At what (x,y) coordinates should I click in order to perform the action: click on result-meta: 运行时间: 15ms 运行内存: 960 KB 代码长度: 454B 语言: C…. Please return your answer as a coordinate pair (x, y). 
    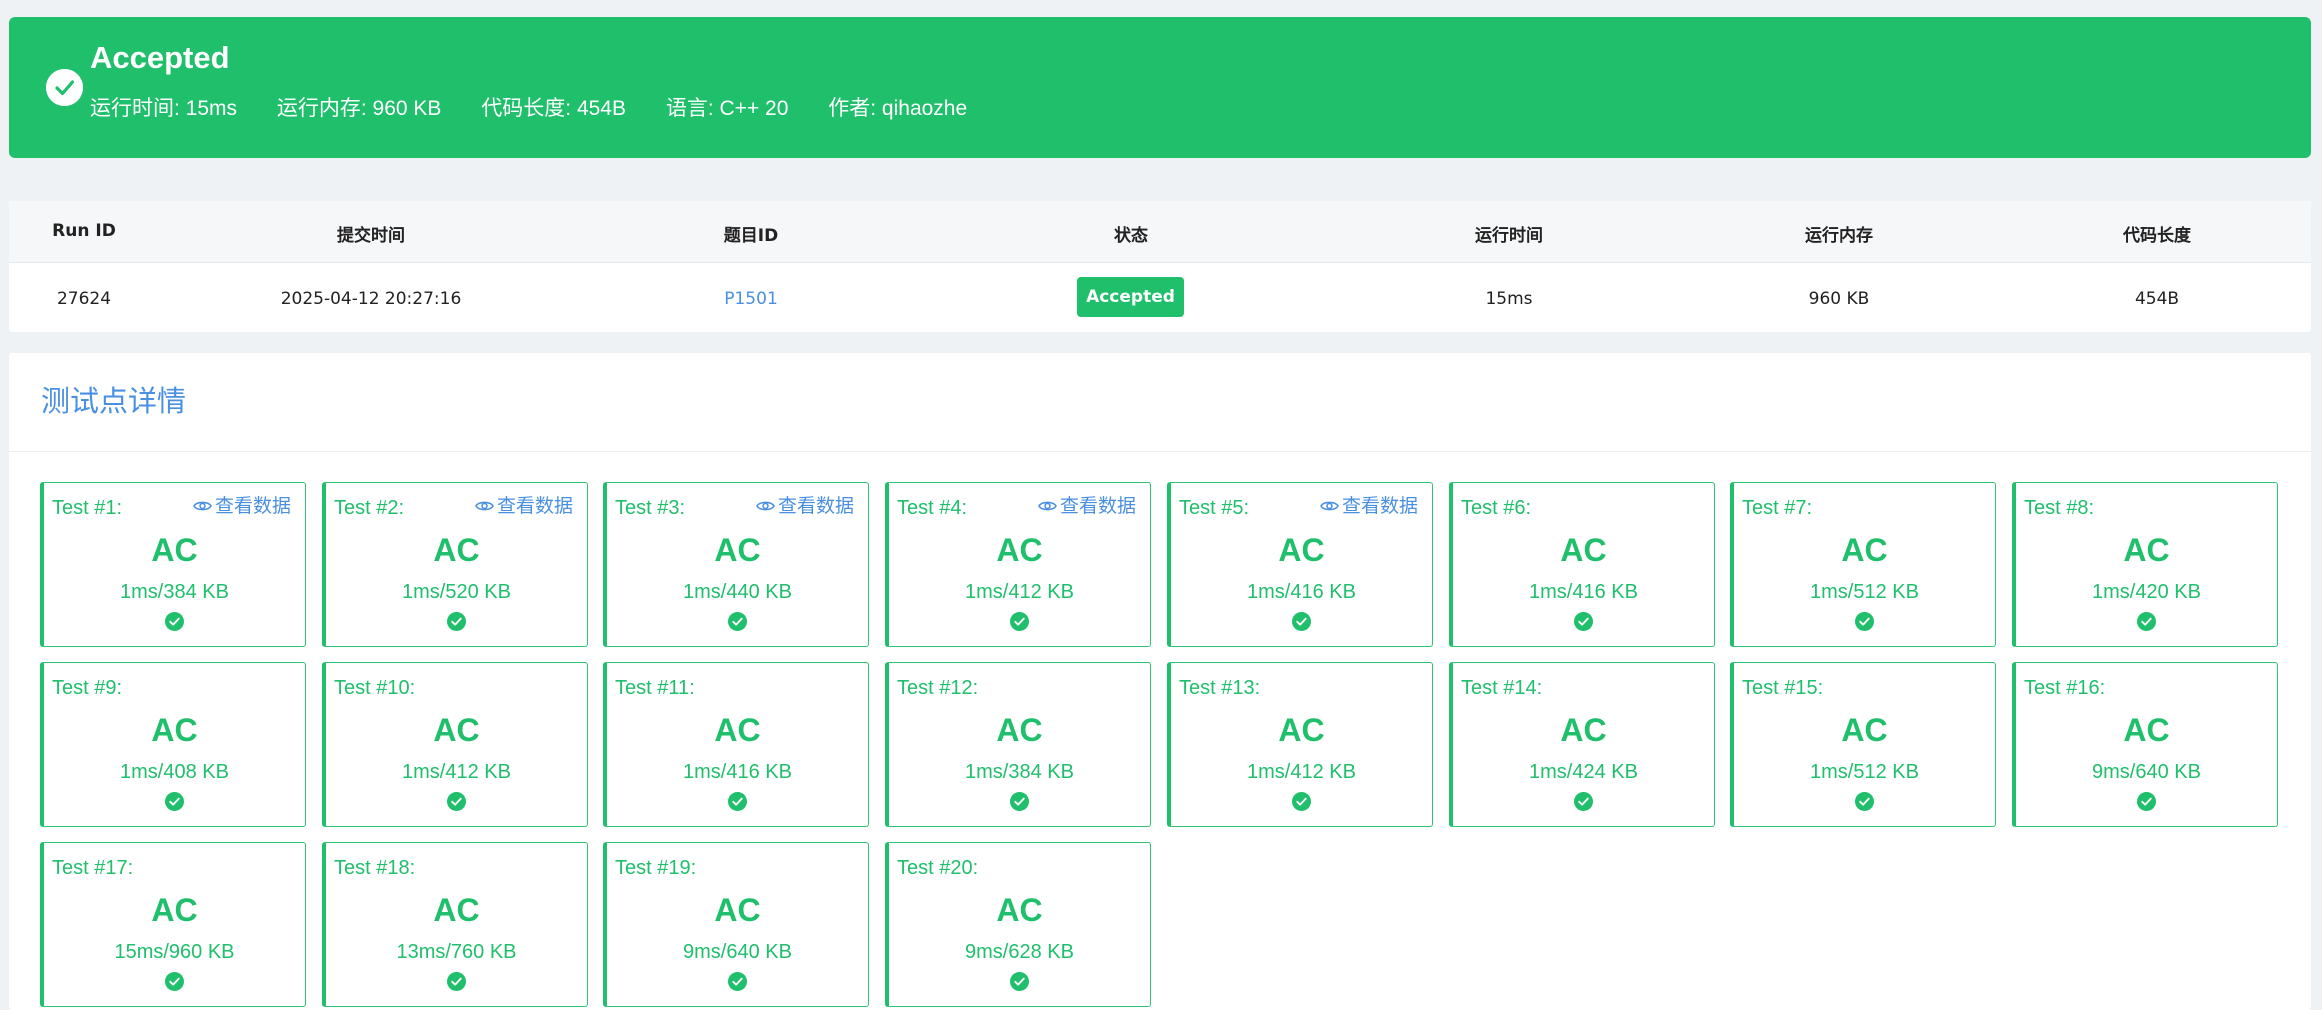
    Looking at the image, I should click on (528, 108).